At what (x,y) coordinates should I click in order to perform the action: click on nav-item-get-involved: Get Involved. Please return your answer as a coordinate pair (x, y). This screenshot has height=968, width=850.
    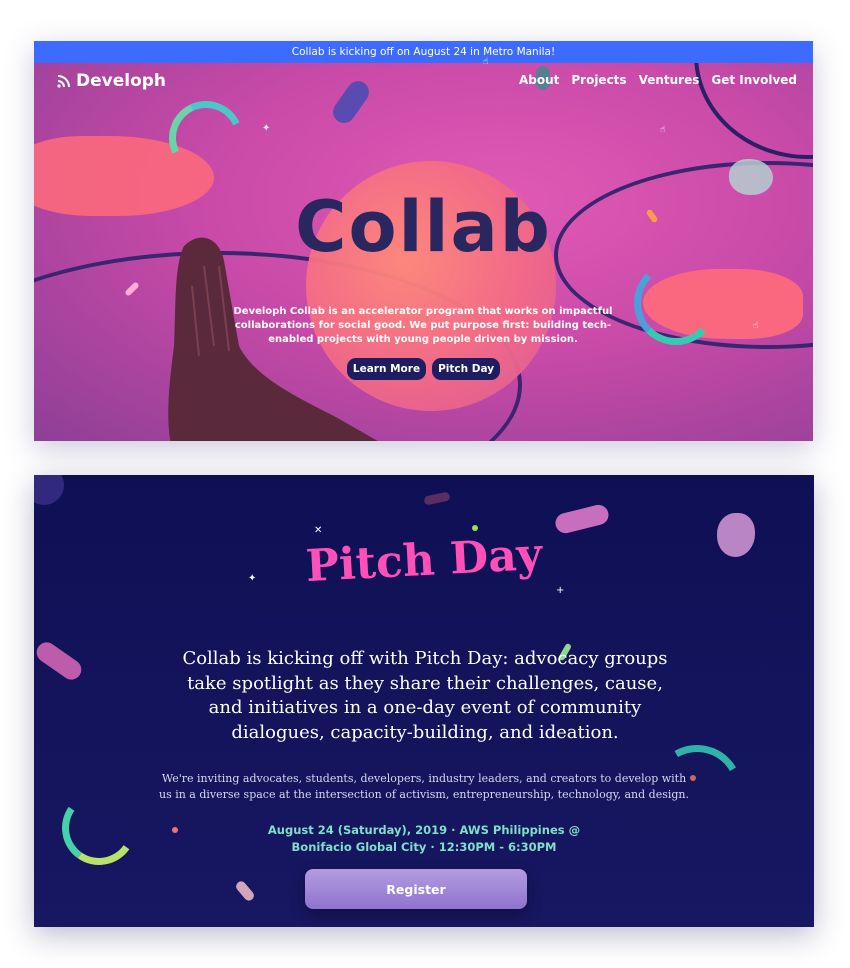
    Looking at the image, I should click on (754, 80).